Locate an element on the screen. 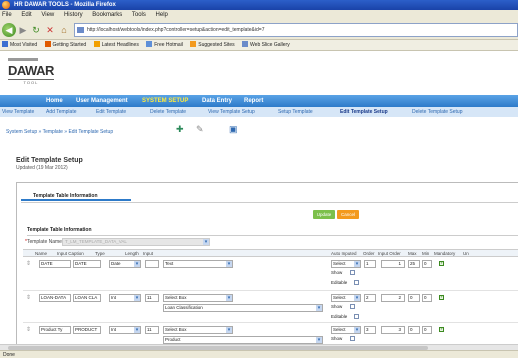 Image resolution: width=518 pixels, height=358 pixels. menu-tools: Tools is located at coordinates (139, 15).